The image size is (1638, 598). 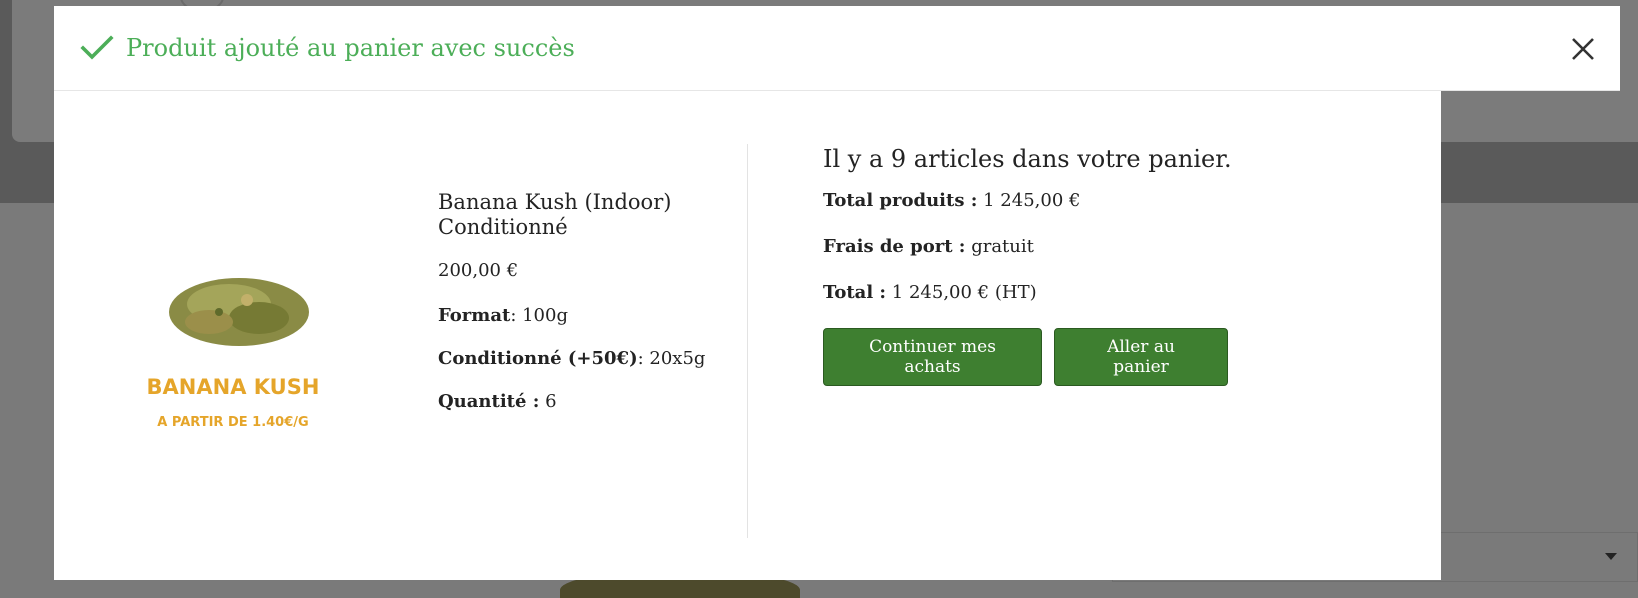 I want to click on close-icon, so click(x=1583, y=49).